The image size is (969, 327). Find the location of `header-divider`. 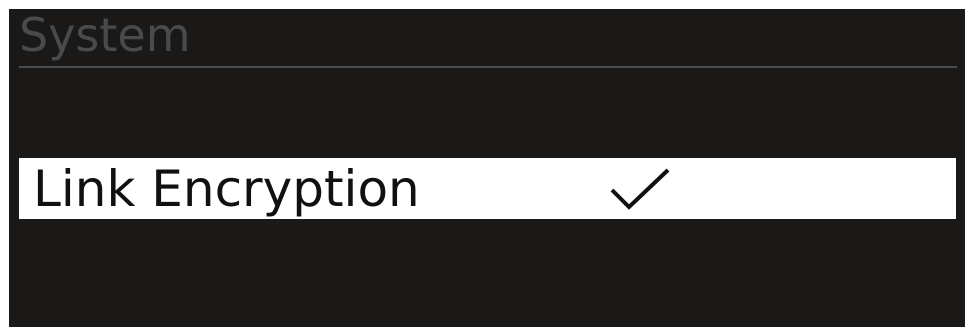

header-divider is located at coordinates (488, 67).